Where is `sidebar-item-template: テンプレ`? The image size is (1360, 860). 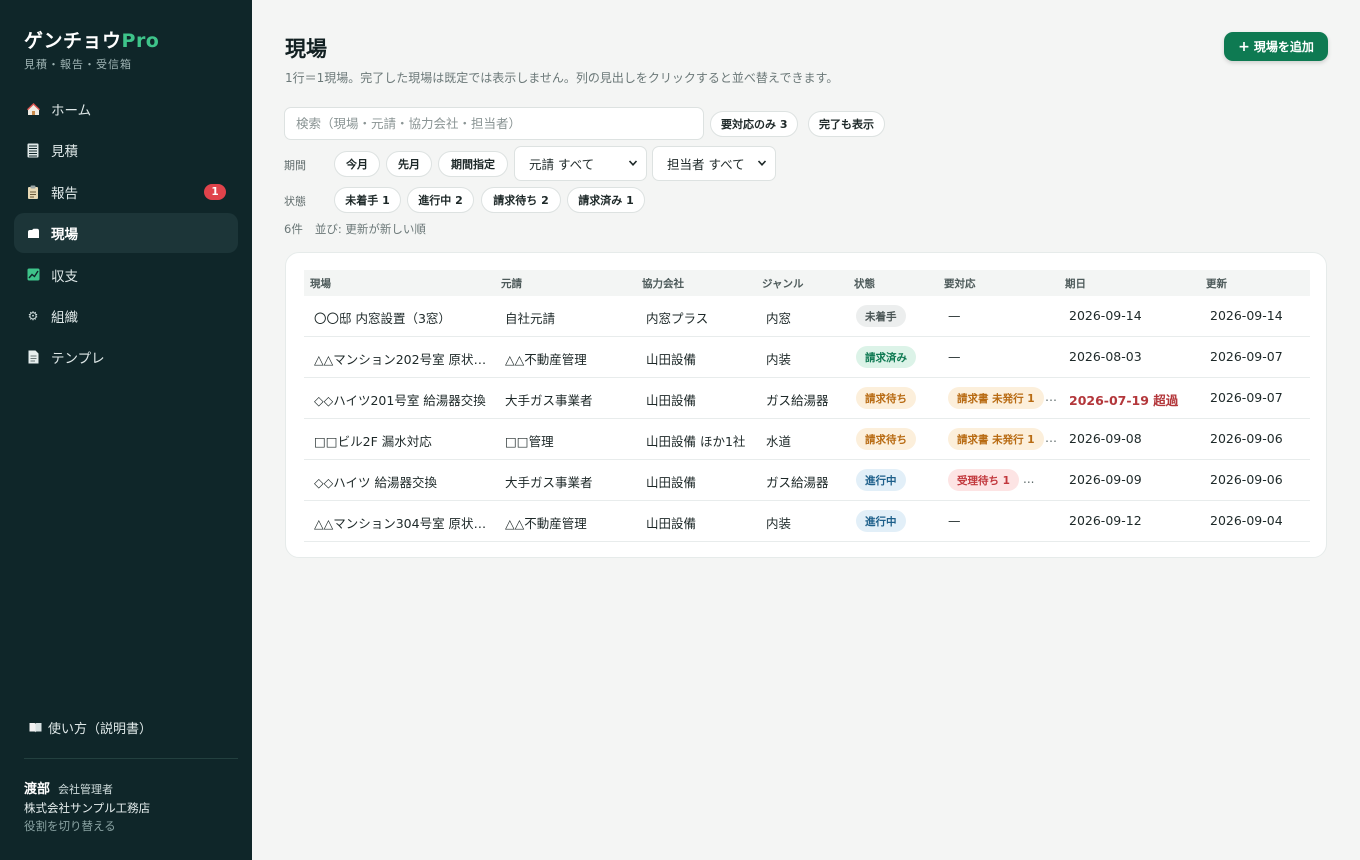 sidebar-item-template: テンプレ is located at coordinates (126, 357).